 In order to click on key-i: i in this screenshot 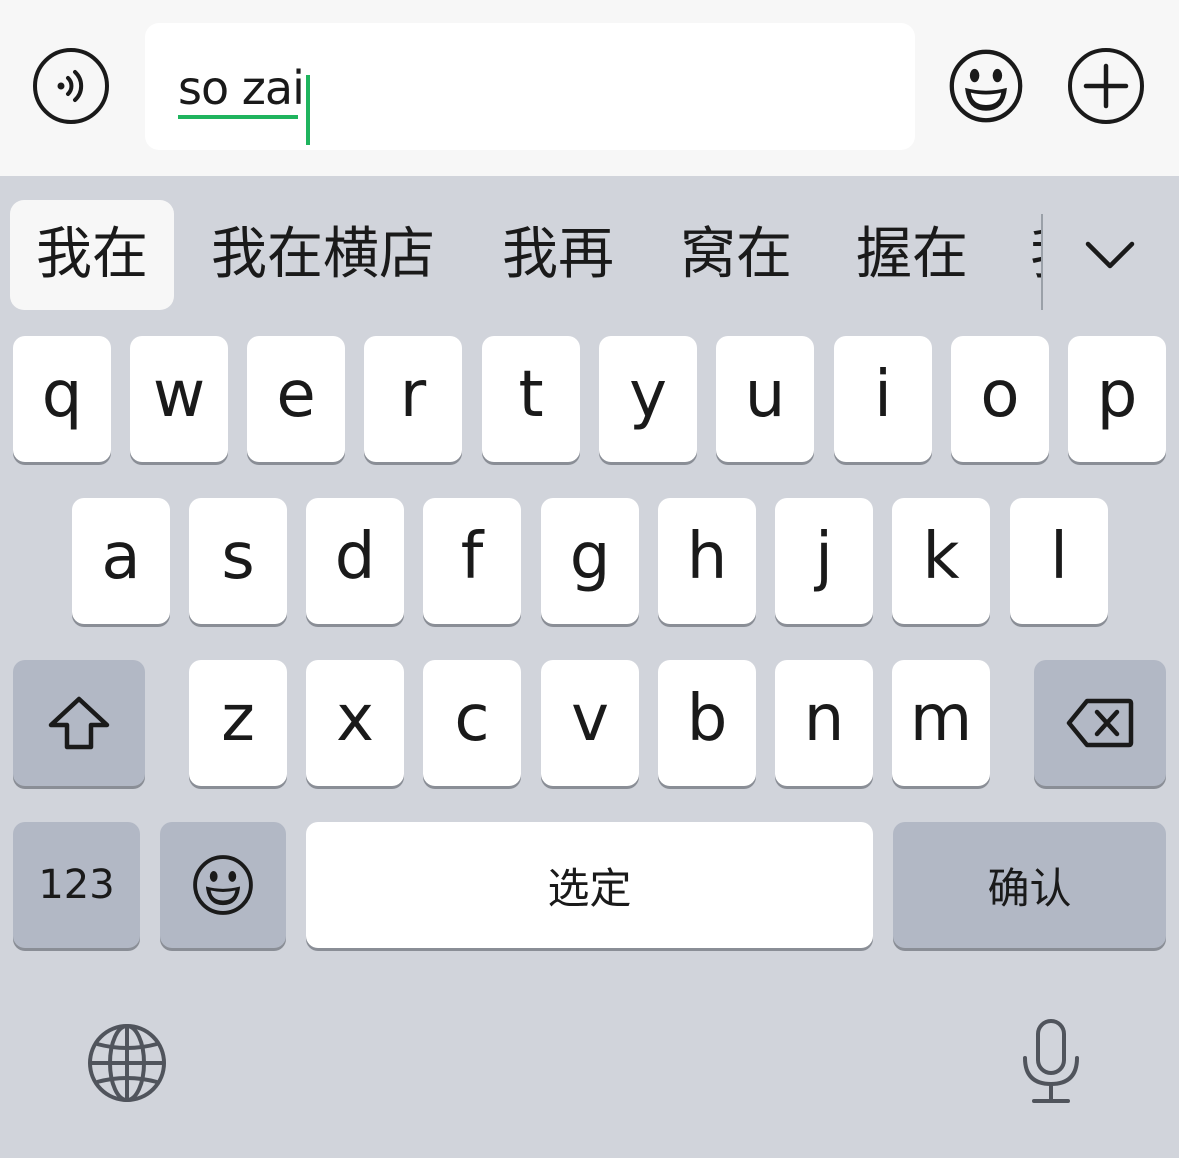, I will do `click(883, 399)`.